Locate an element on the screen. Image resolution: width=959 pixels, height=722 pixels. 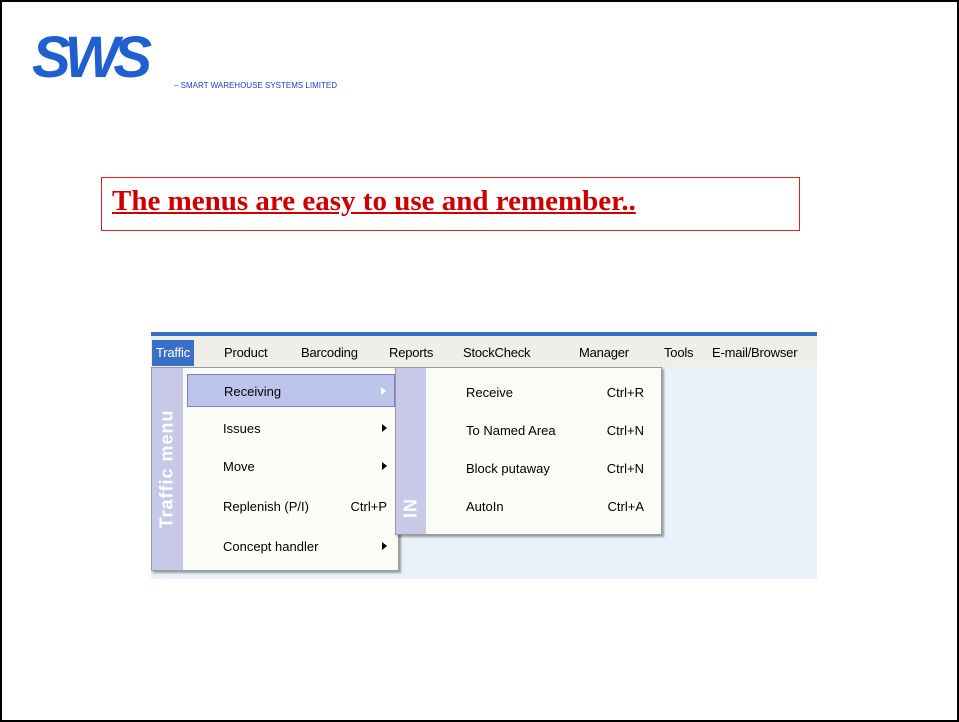
menu-item-block-putaway: Block putaway Ctrl+N is located at coordinates (544, 468).